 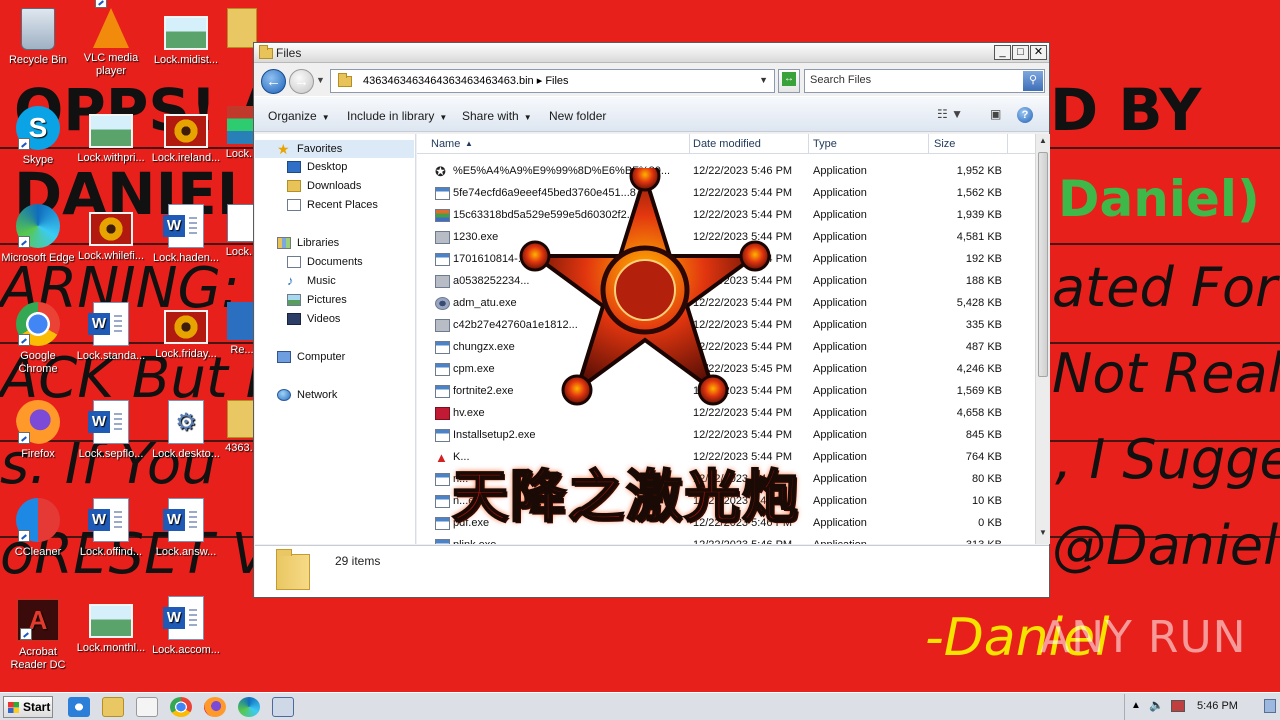 What do you see at coordinates (289, 53) in the screenshot?
I see `window-title: Files` at bounding box center [289, 53].